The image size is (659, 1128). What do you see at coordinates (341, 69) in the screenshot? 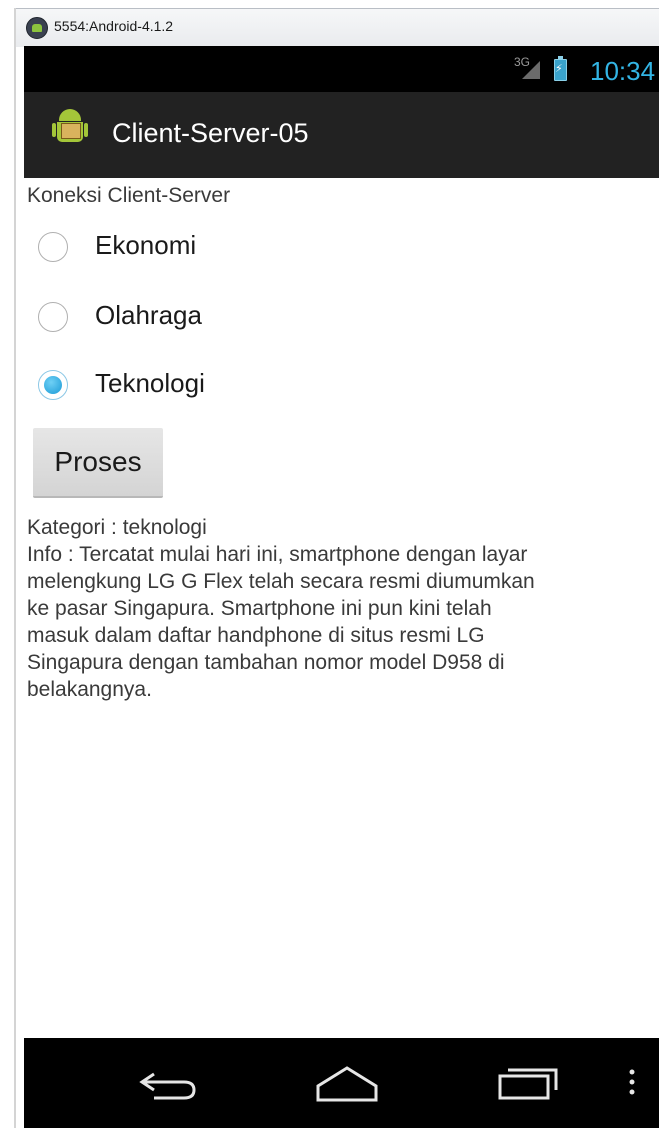
I see `status-bar: 3G 10:34` at bounding box center [341, 69].